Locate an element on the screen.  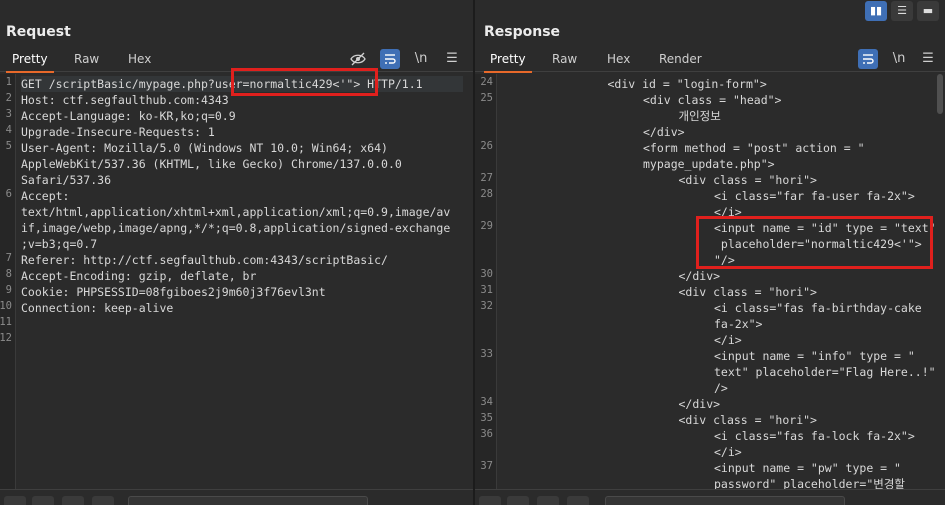
line-number: 34 is located at coordinates (486, 402).